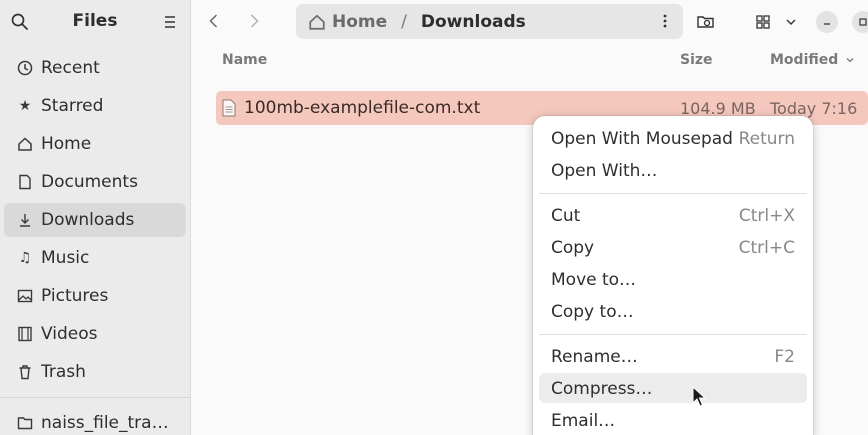 This screenshot has width=868, height=435. I want to click on search-folder-icon, so click(705, 22).